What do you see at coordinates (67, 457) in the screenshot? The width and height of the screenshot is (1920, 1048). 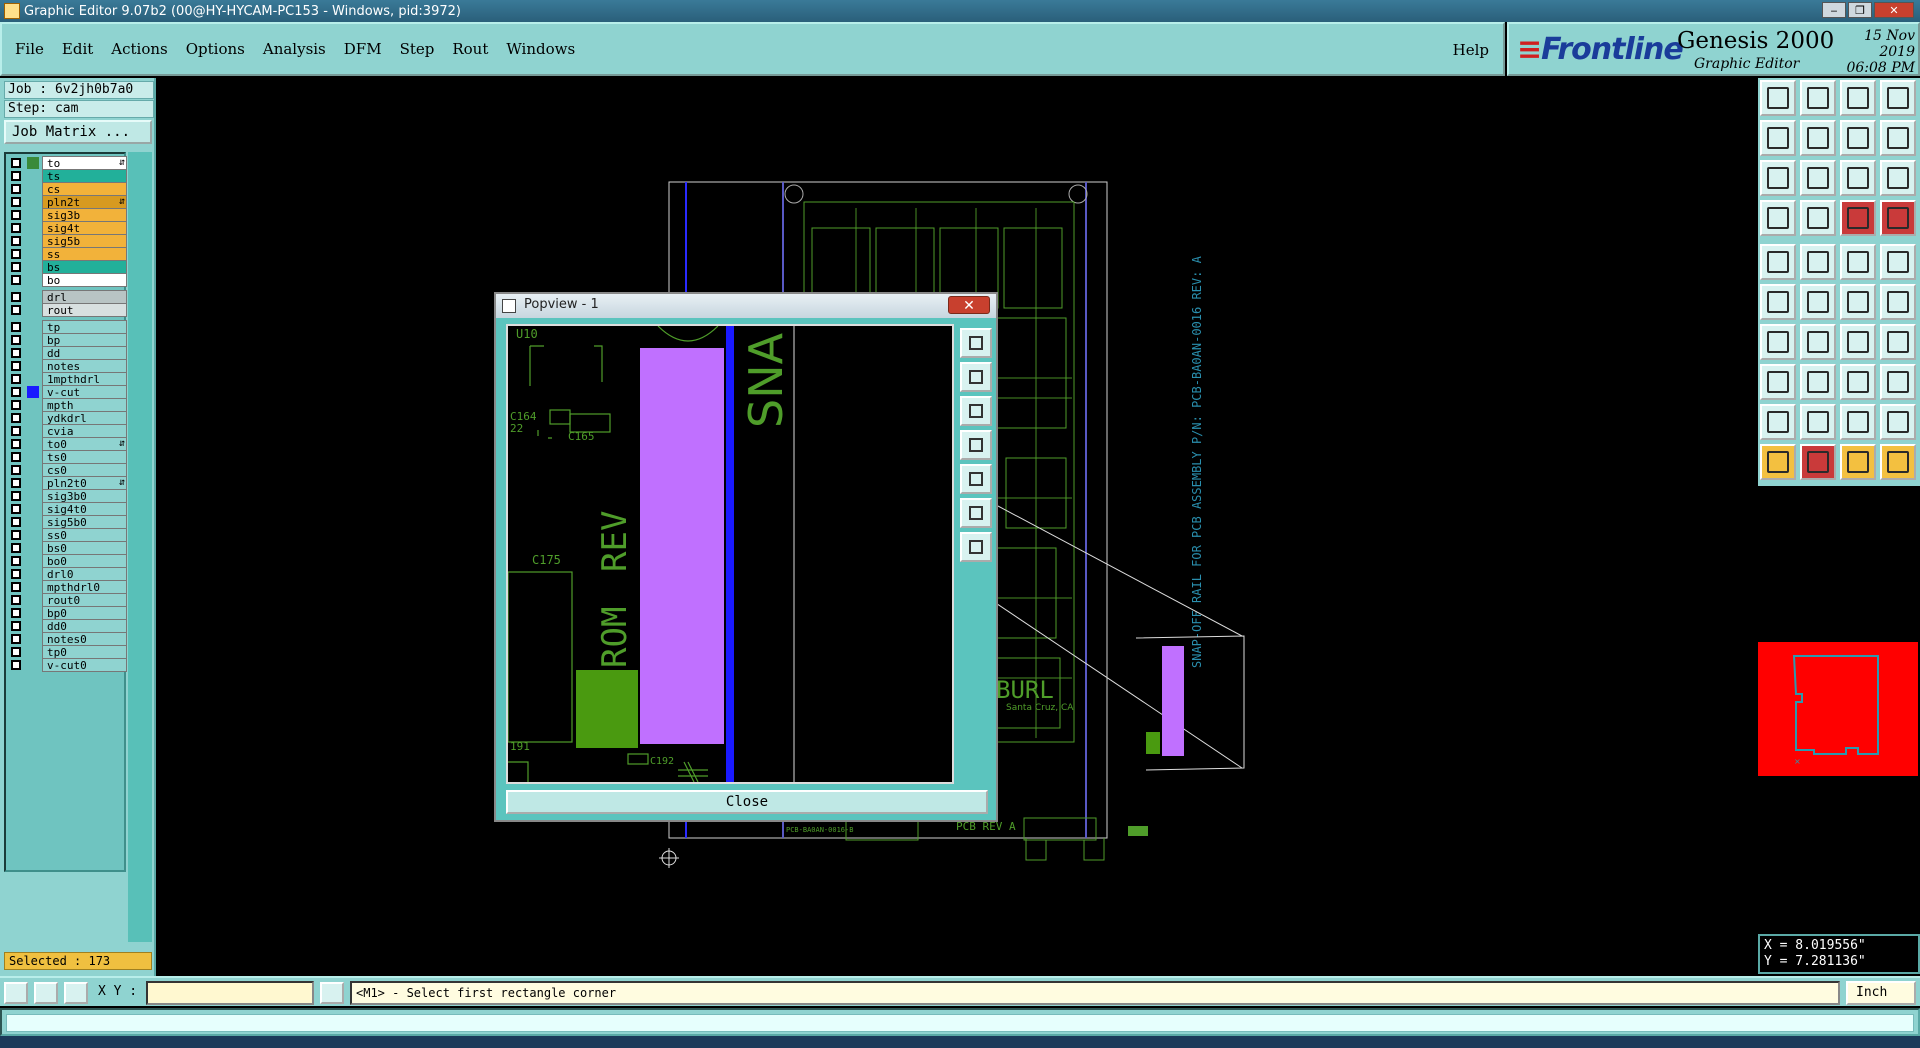 I see `layer-row: ts0` at bounding box center [67, 457].